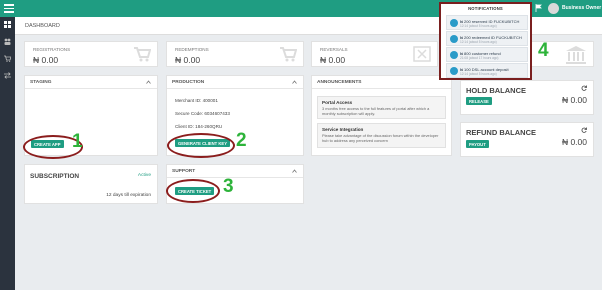  Describe the element at coordinates (235, 82) in the screenshot. I see `panel-header: PRODUCTION` at that location.